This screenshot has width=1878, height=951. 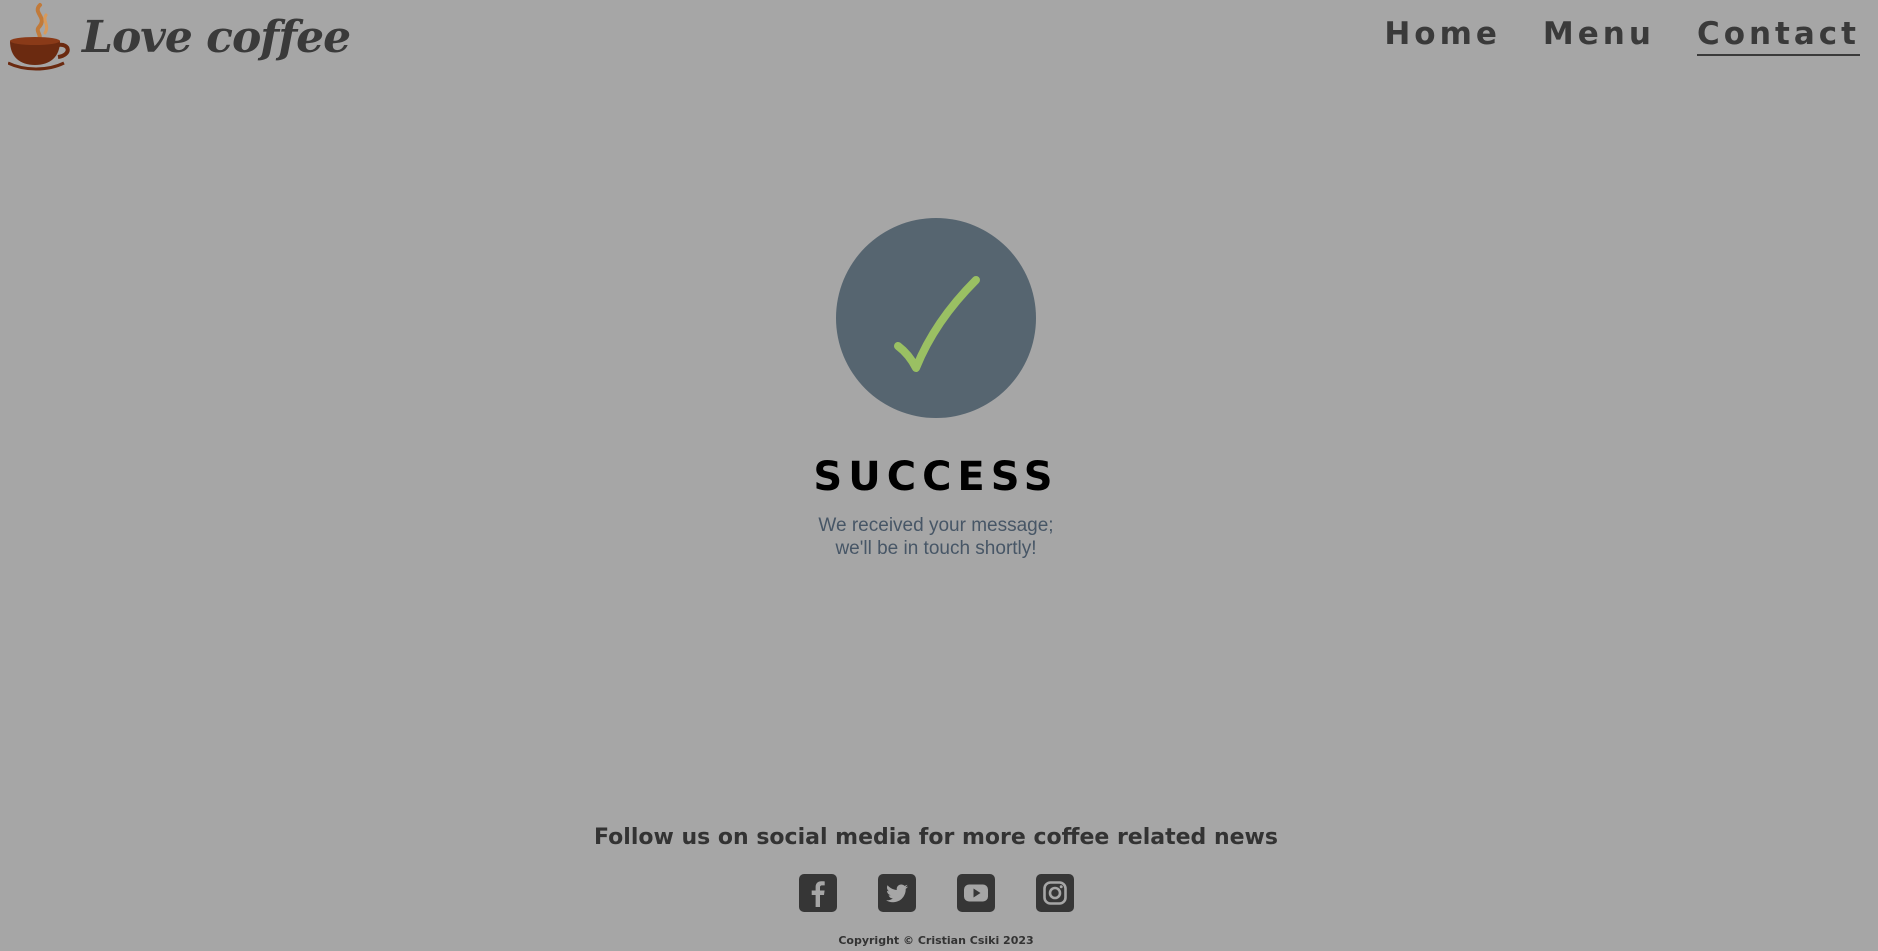 What do you see at coordinates (936, 477) in the screenshot?
I see `success-title: SUCCESS` at bounding box center [936, 477].